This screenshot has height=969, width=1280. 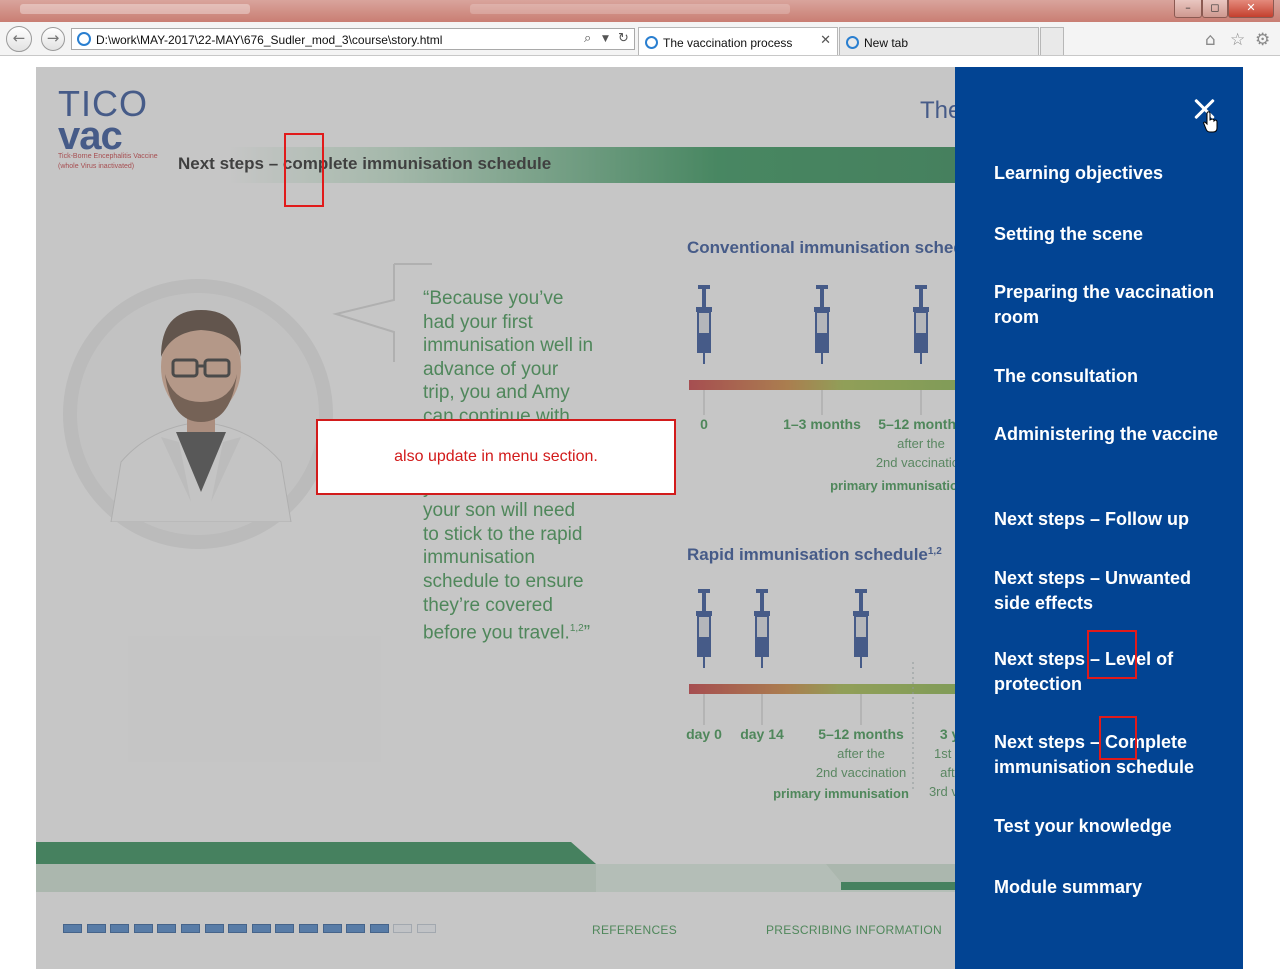 I want to click on tab-label: New tab, so click(x=886, y=43).